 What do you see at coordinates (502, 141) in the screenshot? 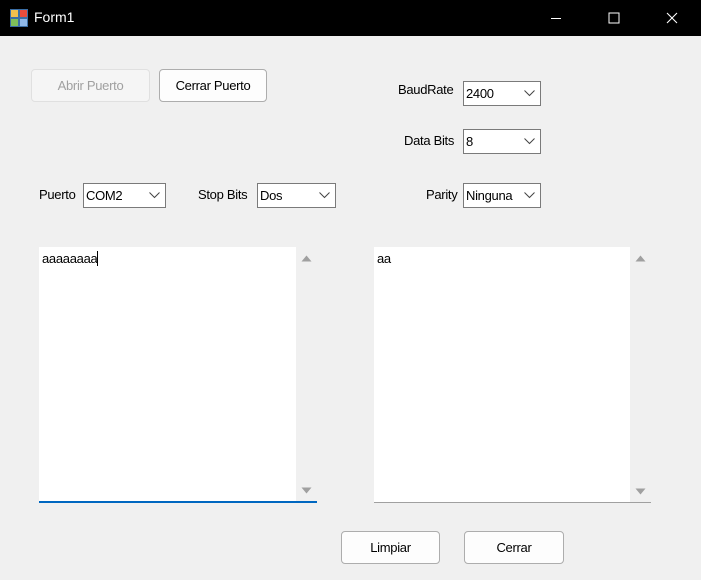
I see `data-bits-combo: 8` at bounding box center [502, 141].